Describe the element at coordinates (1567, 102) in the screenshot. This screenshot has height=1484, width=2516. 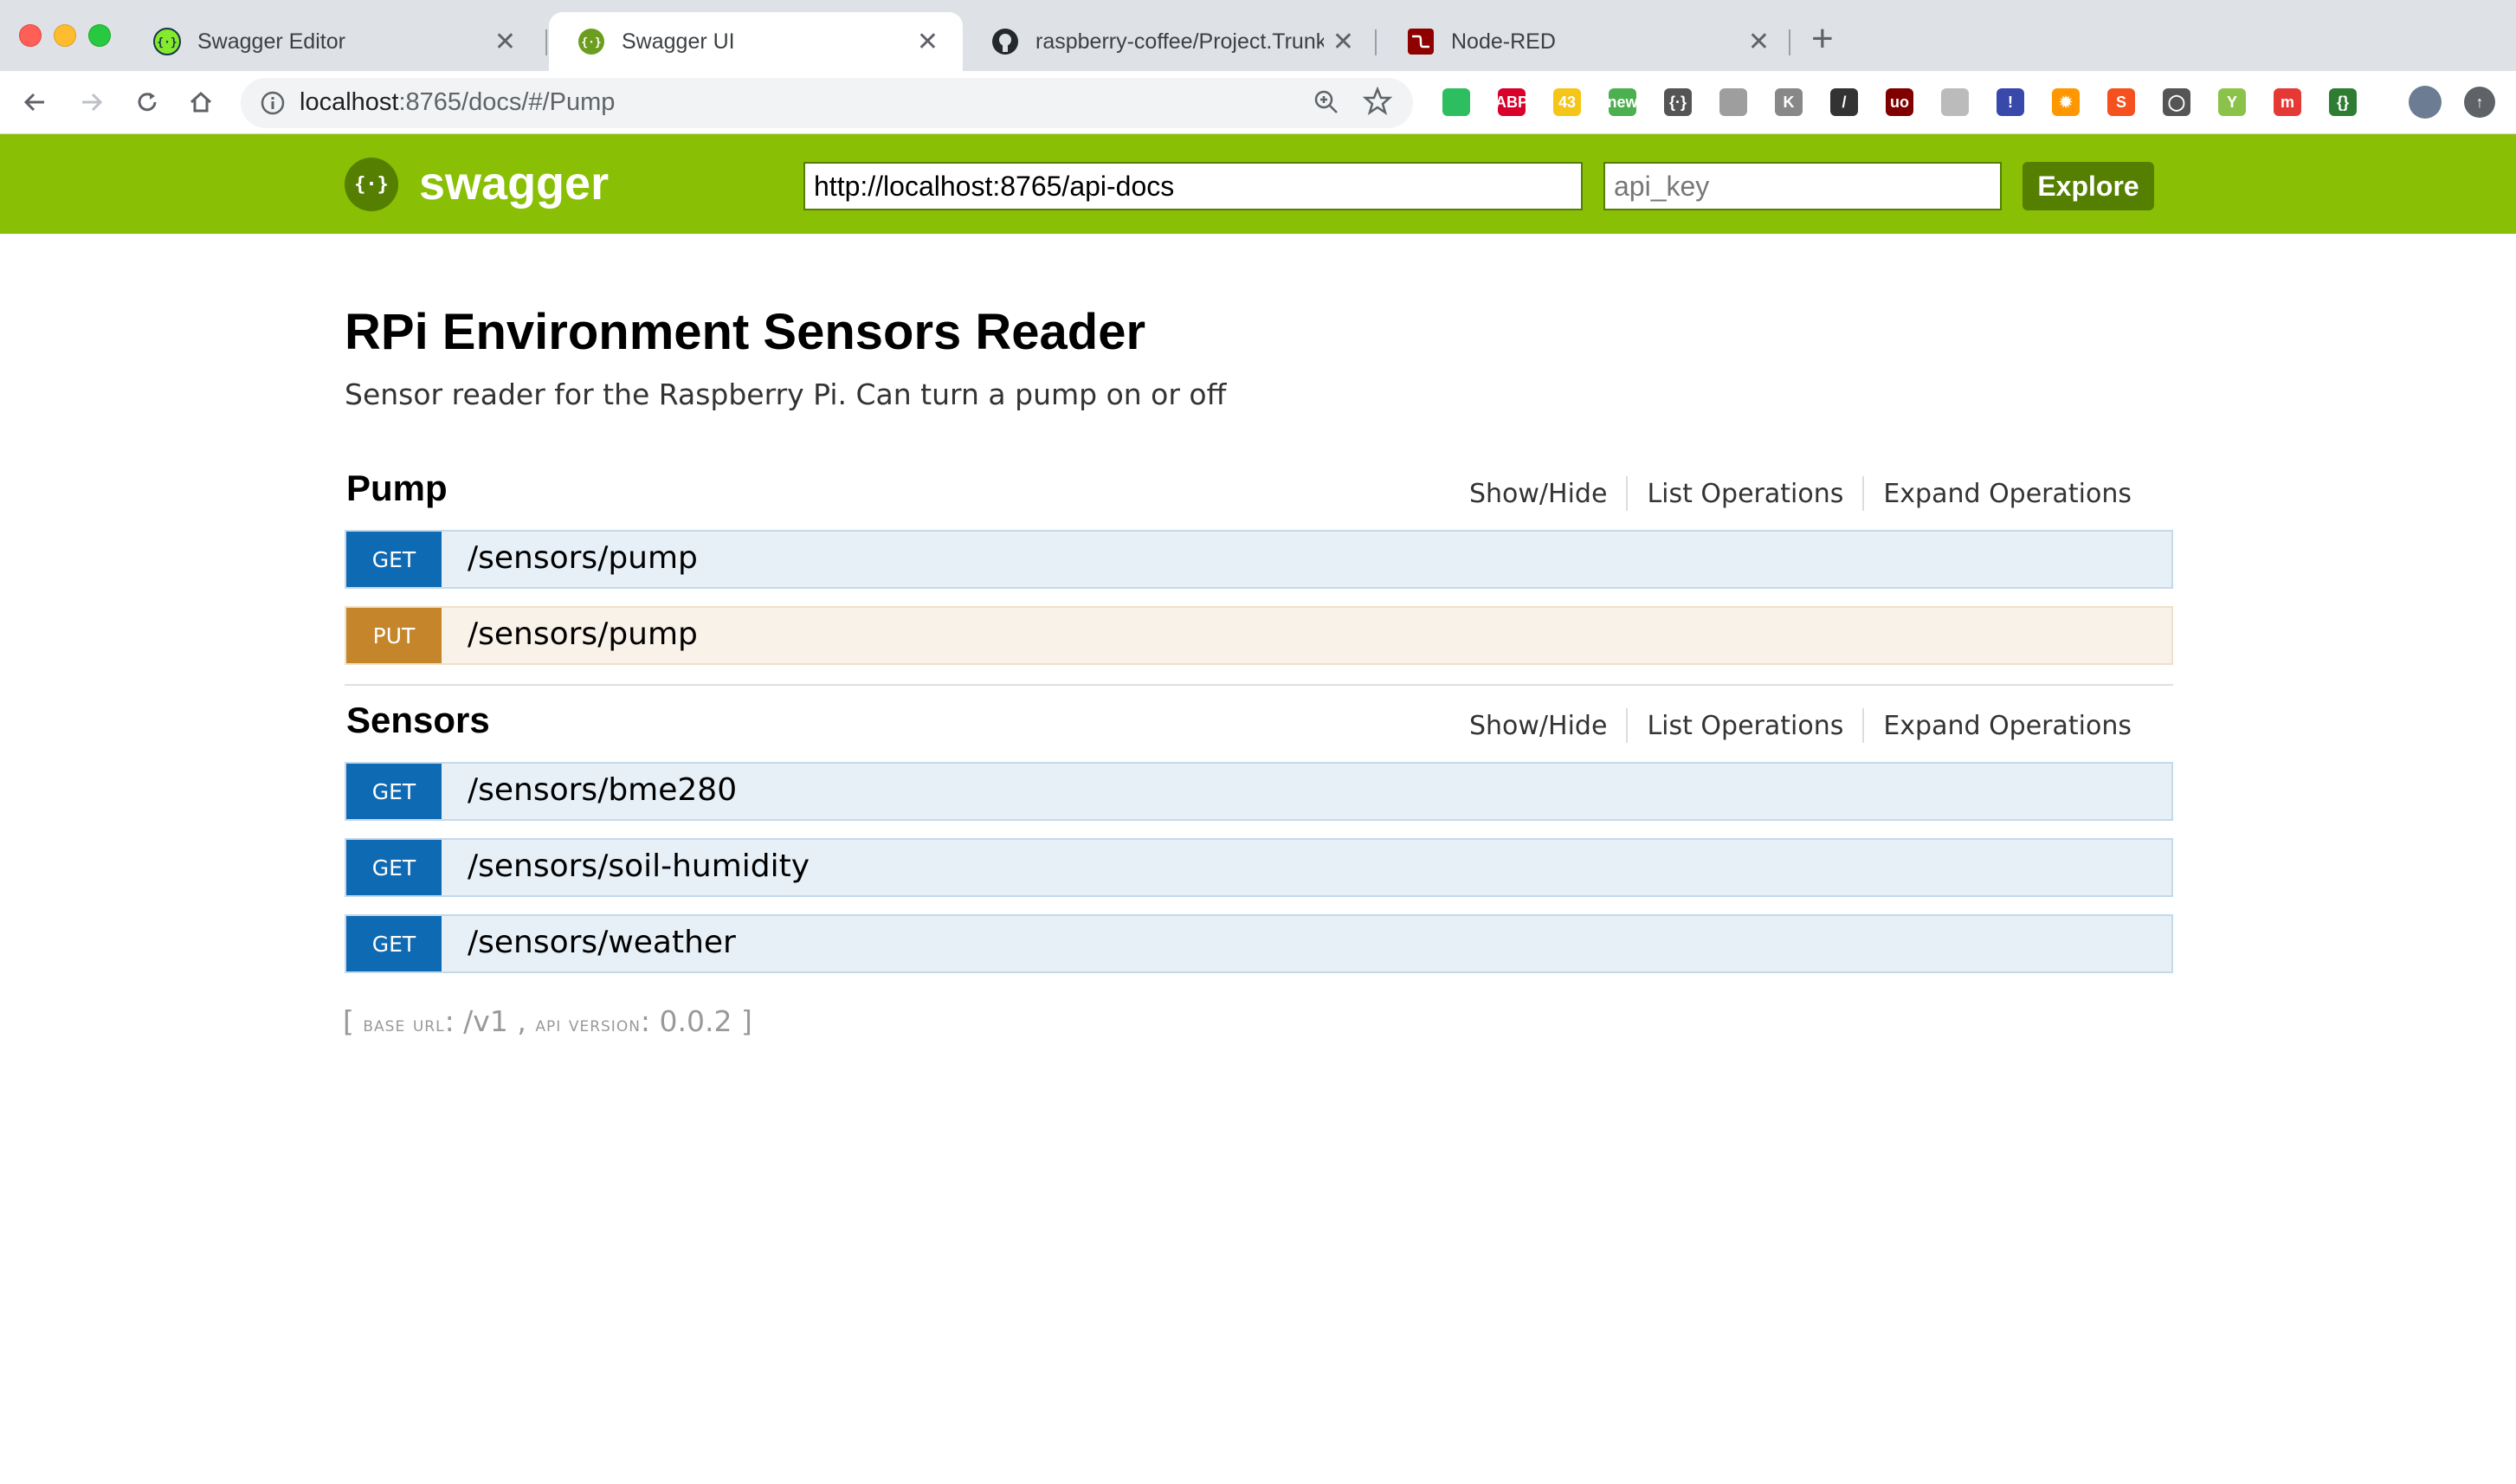
I see `weather-icon: 43` at that location.